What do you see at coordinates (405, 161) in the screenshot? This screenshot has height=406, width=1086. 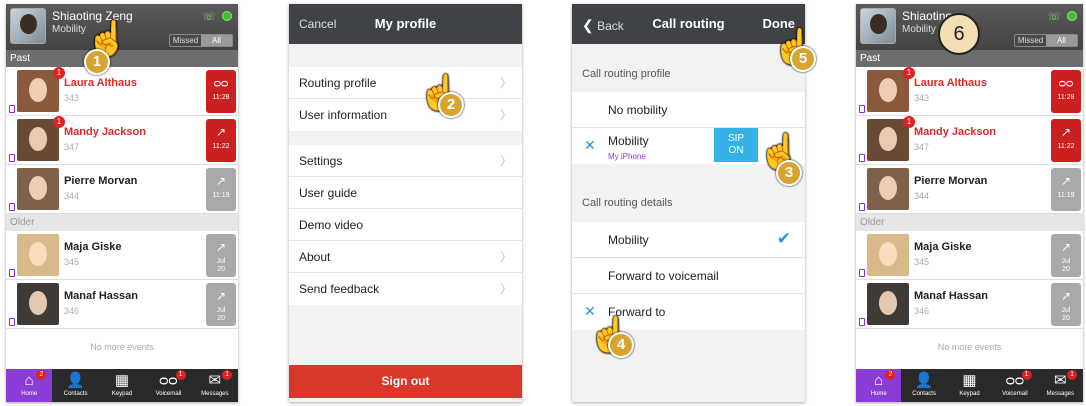 I see `menu-settings: Settings 〉` at bounding box center [405, 161].